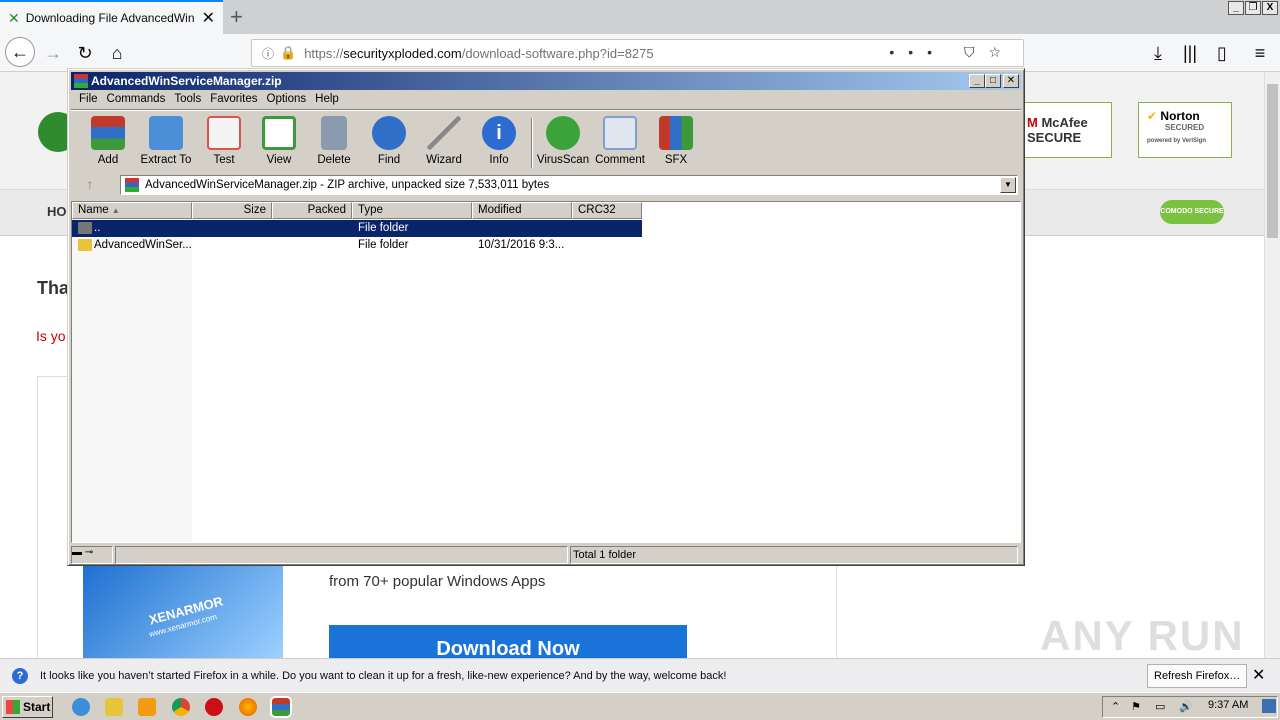  What do you see at coordinates (327, 99) in the screenshot?
I see `menu-help: Help` at bounding box center [327, 99].